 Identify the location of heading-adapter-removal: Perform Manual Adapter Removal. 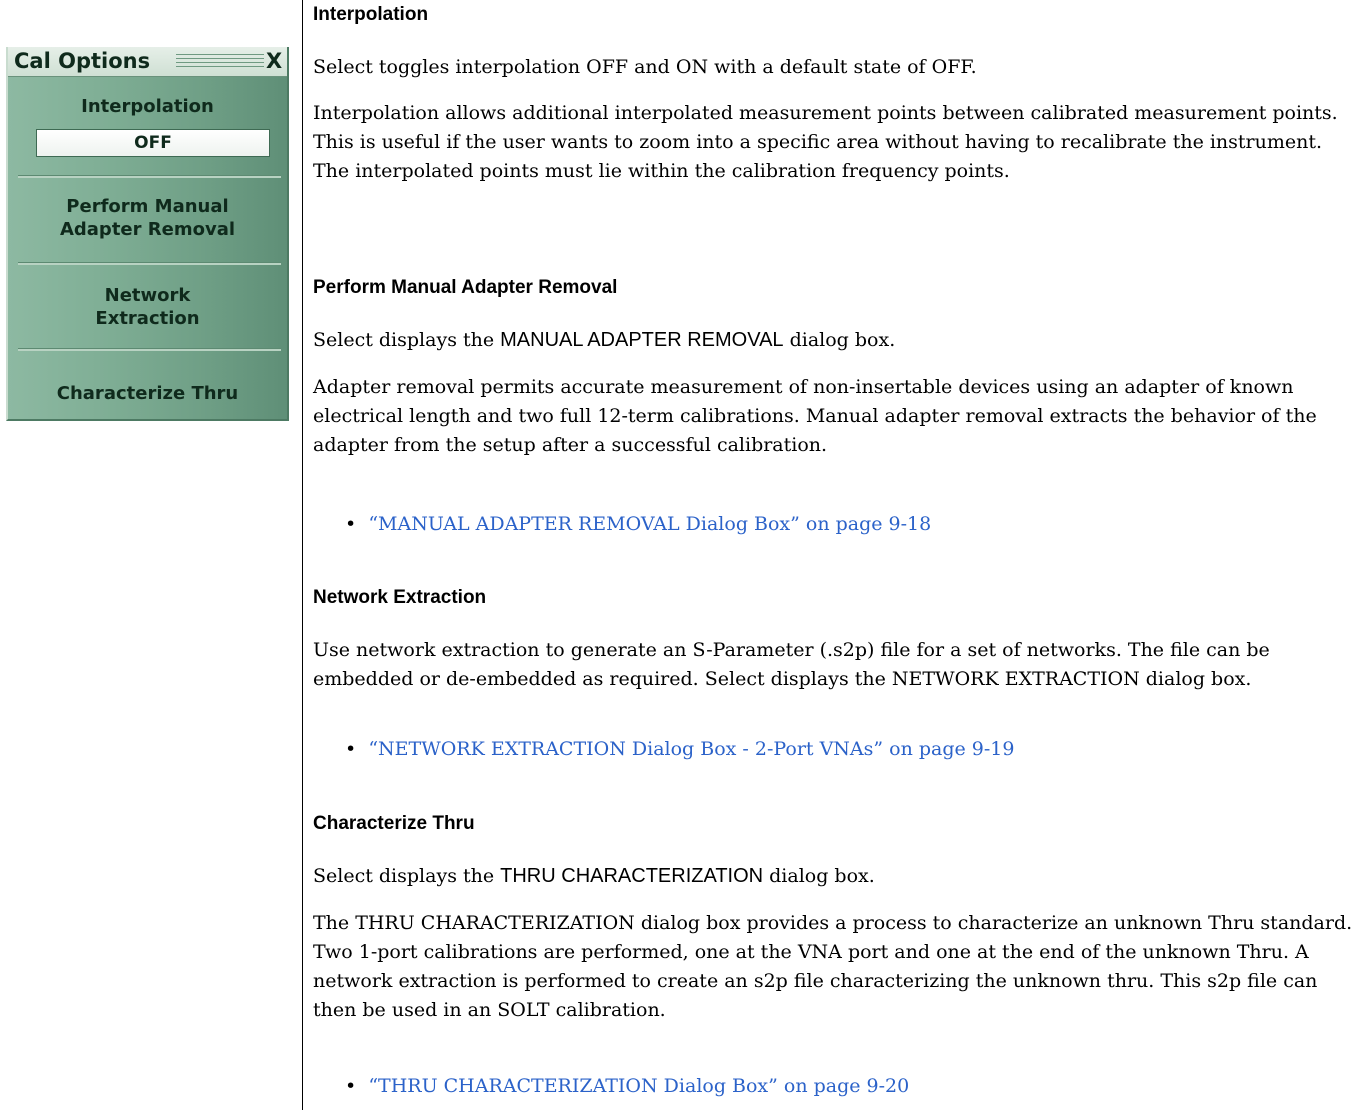
(465, 287).